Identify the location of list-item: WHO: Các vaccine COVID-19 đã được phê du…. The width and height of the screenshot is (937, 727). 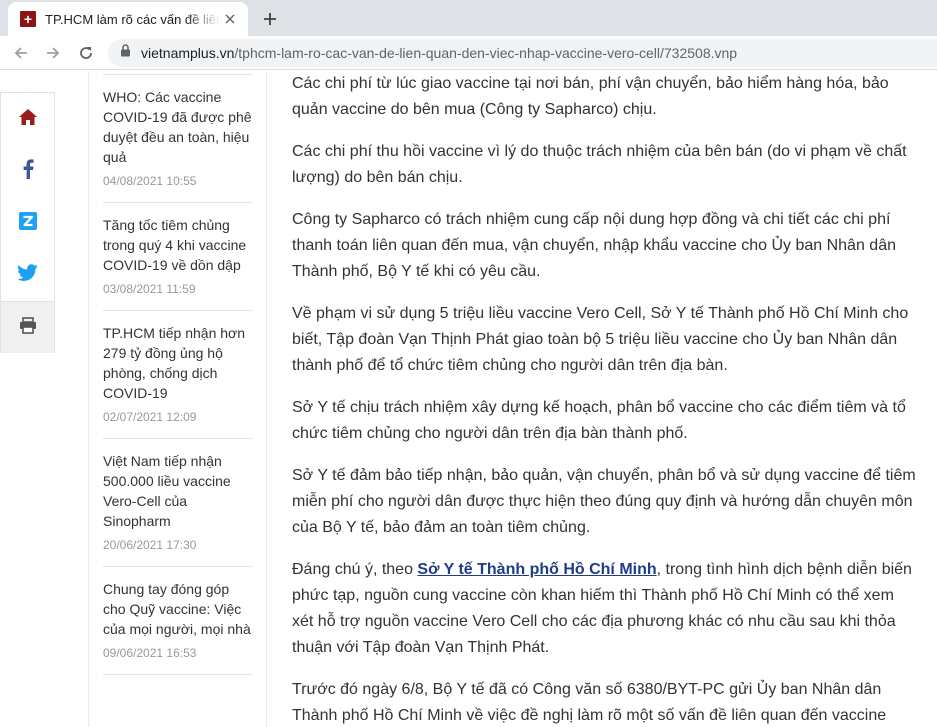
(178, 139).